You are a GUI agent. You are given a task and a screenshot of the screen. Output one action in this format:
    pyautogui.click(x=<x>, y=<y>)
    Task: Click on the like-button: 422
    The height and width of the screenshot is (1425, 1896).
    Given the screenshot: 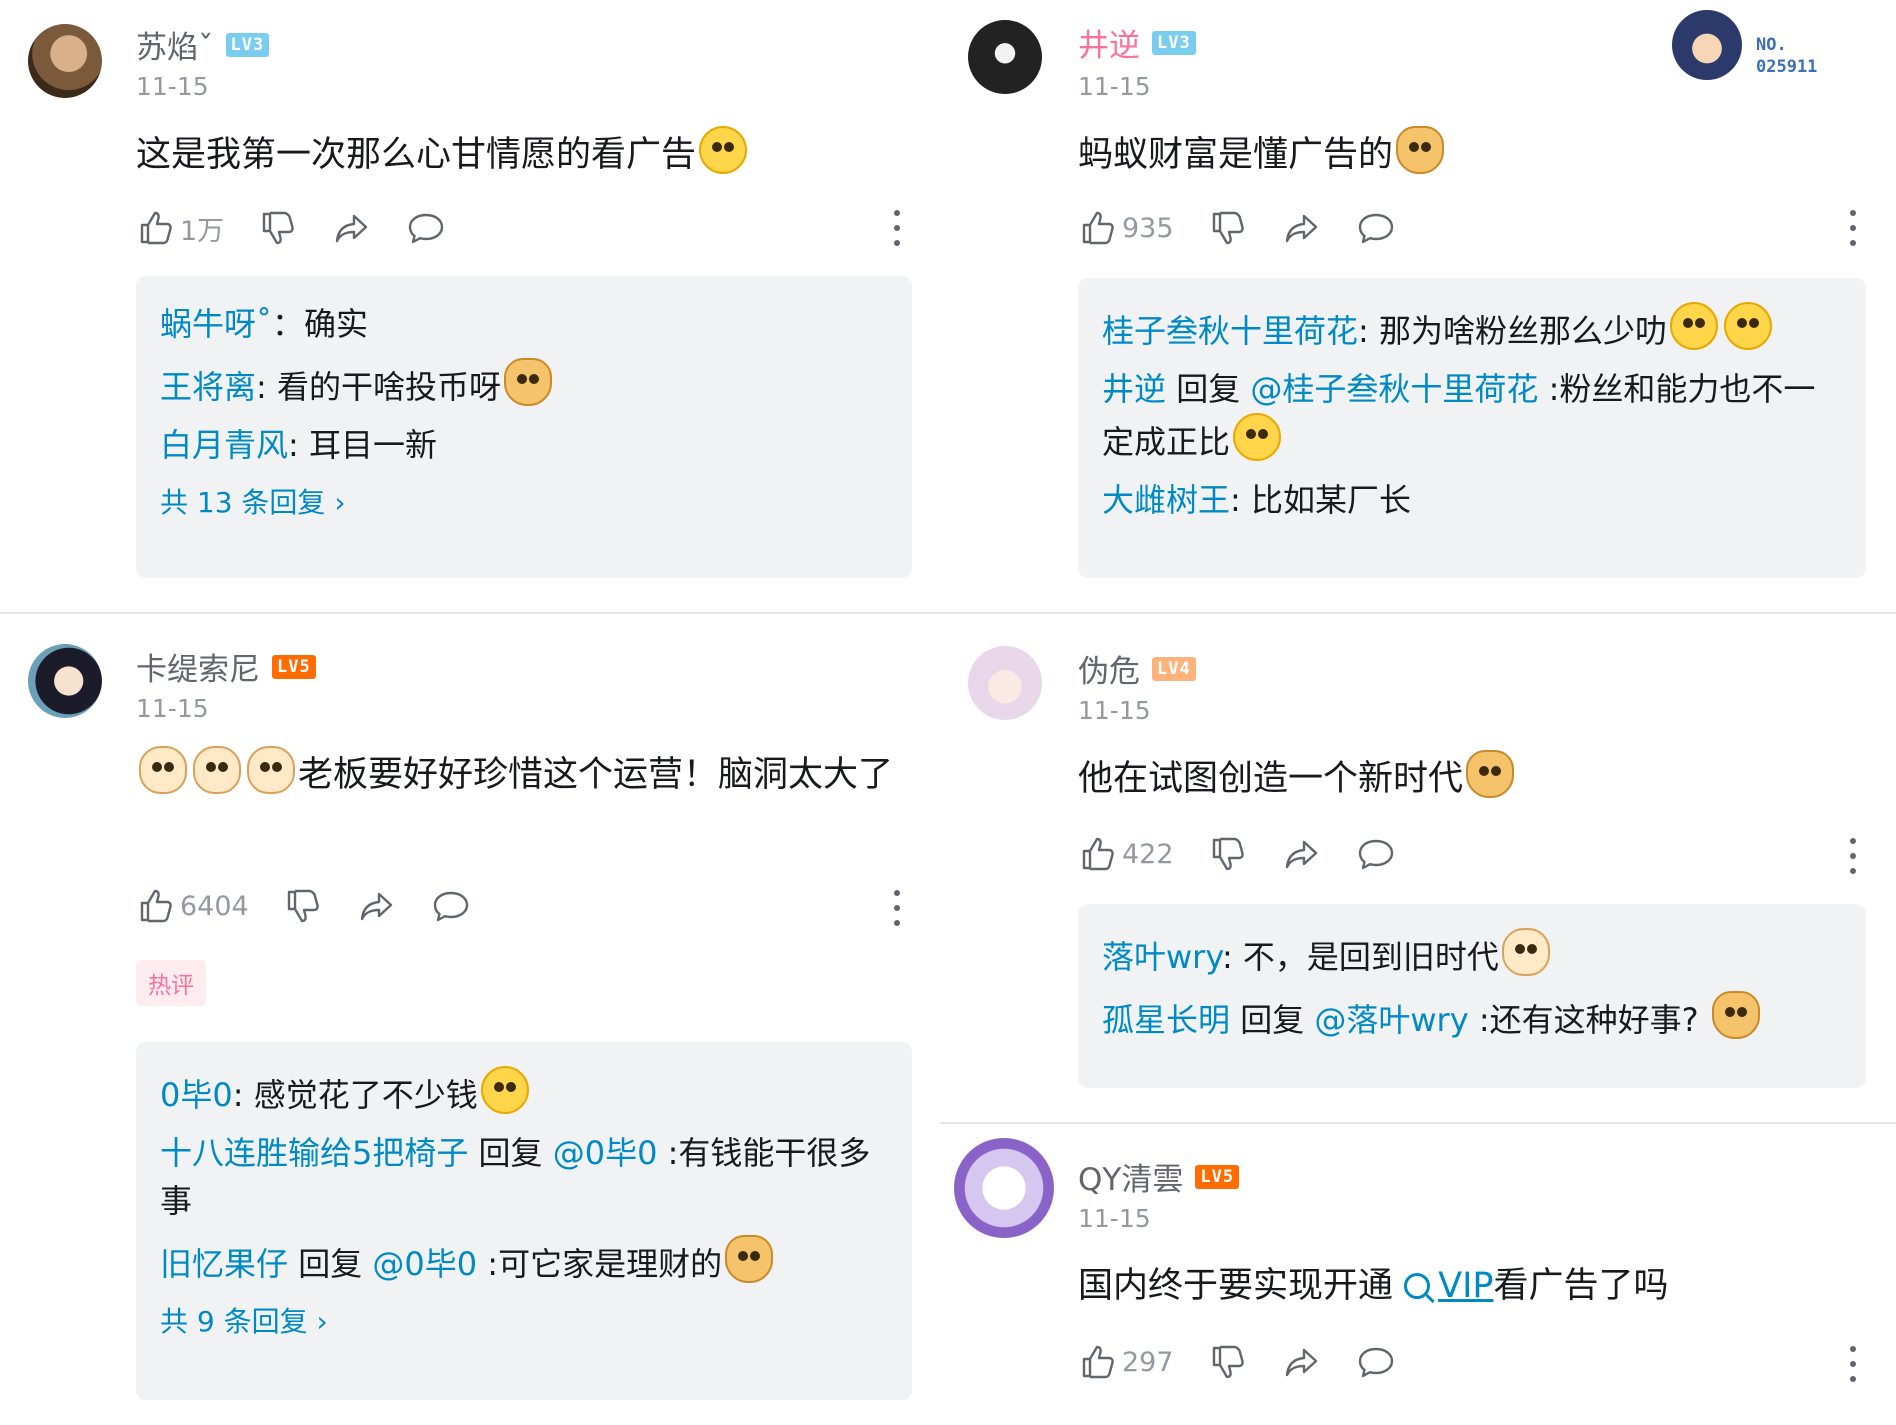 What is the action you would take?
    pyautogui.click(x=1126, y=854)
    